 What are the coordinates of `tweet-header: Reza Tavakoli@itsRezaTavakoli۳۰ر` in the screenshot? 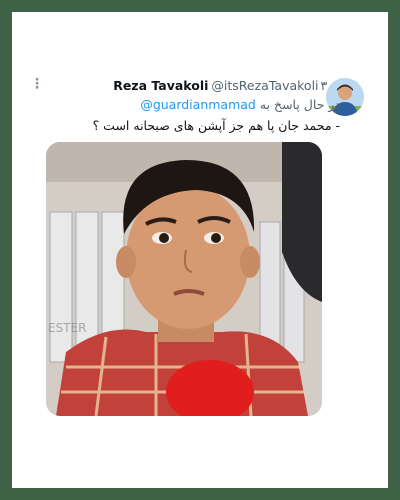 It's located at (226, 86).